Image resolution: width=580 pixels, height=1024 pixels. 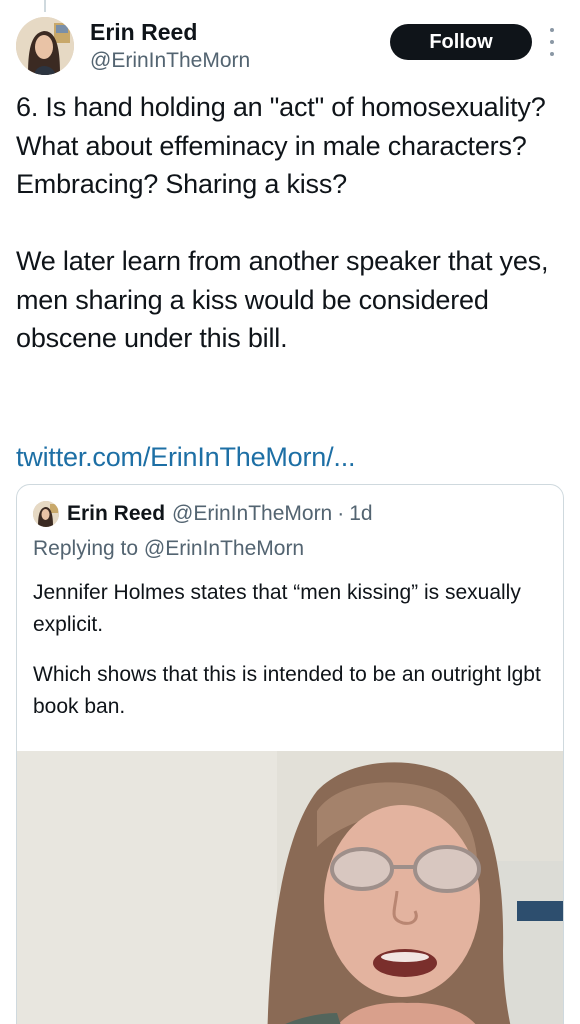 What do you see at coordinates (45, 6) in the screenshot?
I see `thread-connector-line` at bounding box center [45, 6].